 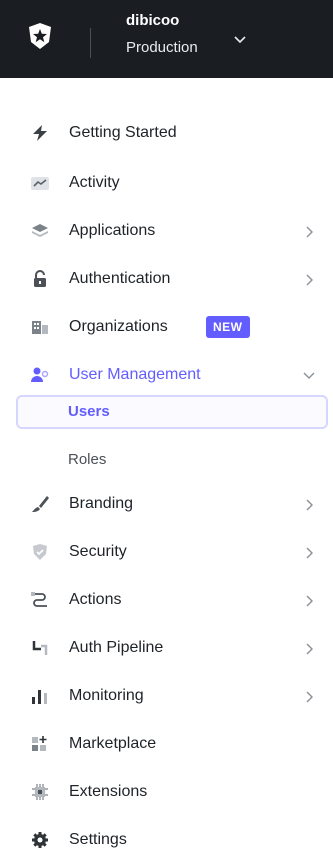 I want to click on grid-plus-icon, so click(x=39, y=743).